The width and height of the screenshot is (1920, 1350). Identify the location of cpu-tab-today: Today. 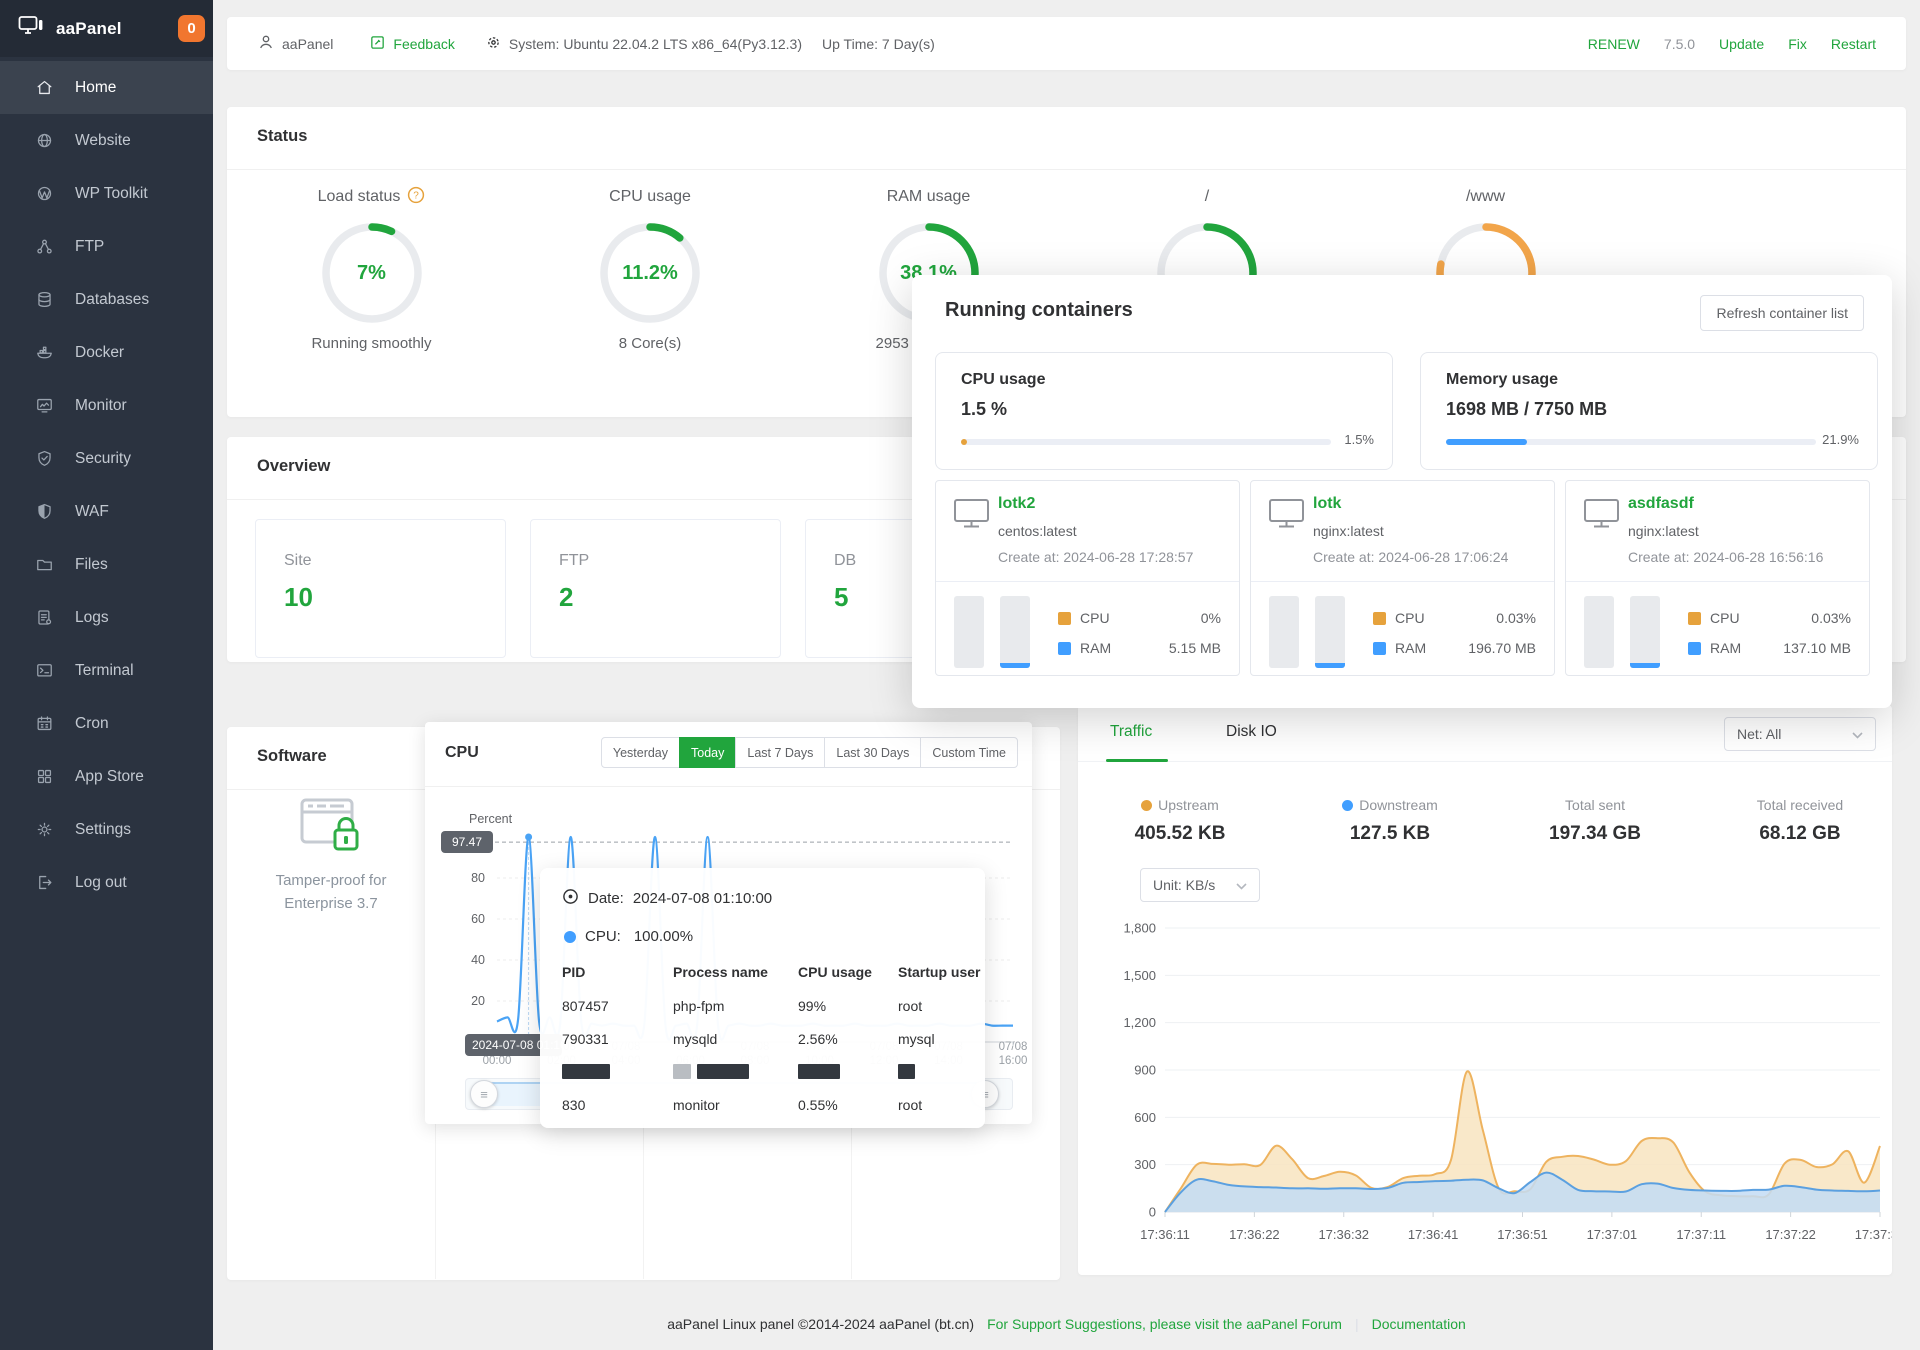
(708, 752).